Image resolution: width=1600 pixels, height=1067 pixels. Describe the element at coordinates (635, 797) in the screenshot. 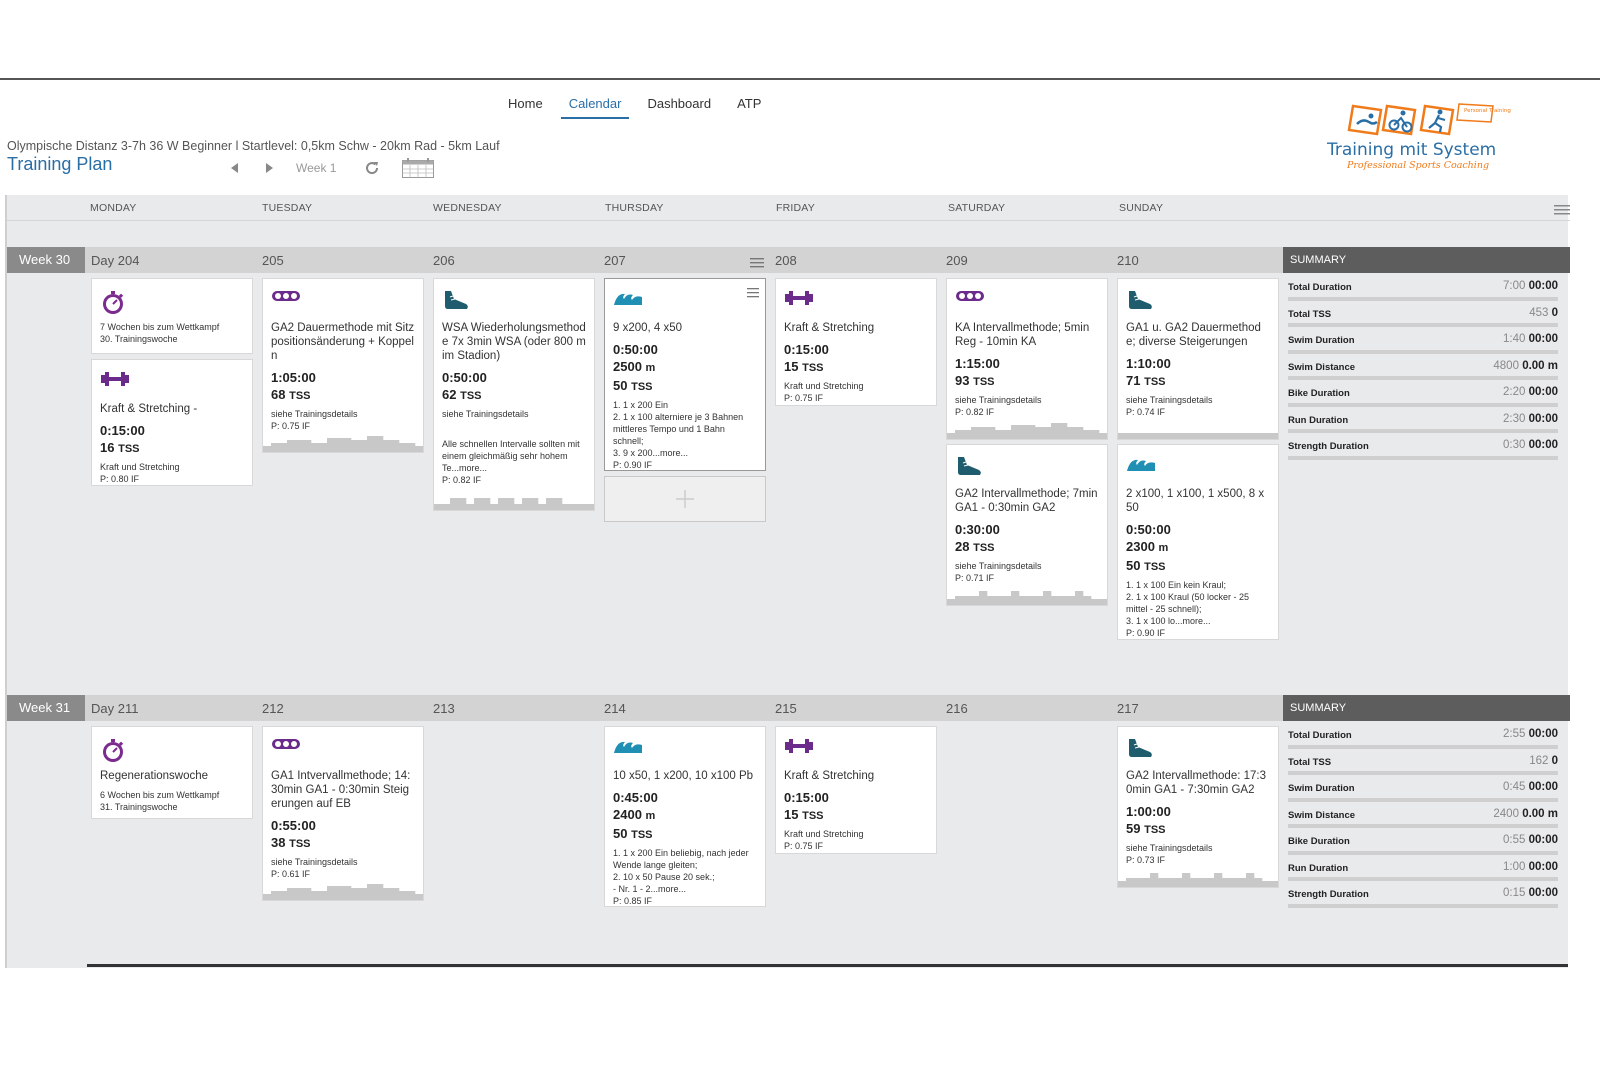

I see `workout-duration: 0:45:00` at that location.